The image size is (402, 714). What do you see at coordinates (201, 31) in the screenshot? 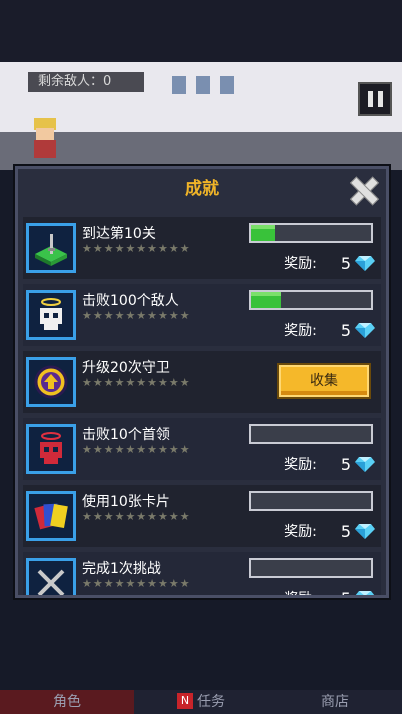
I see `top-bar` at bounding box center [201, 31].